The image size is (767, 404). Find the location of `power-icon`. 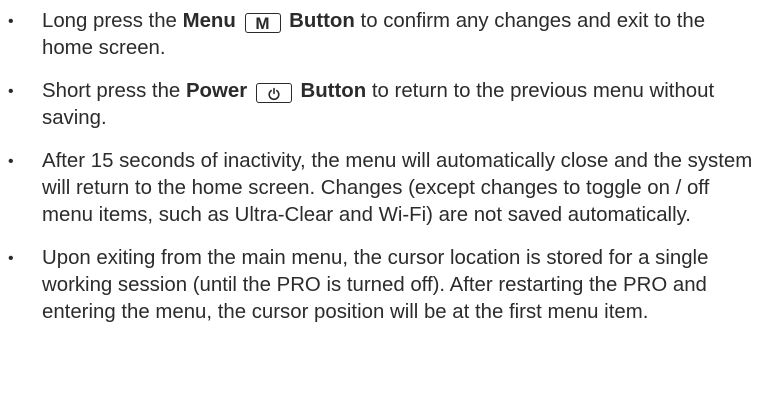

power-icon is located at coordinates (274, 94).